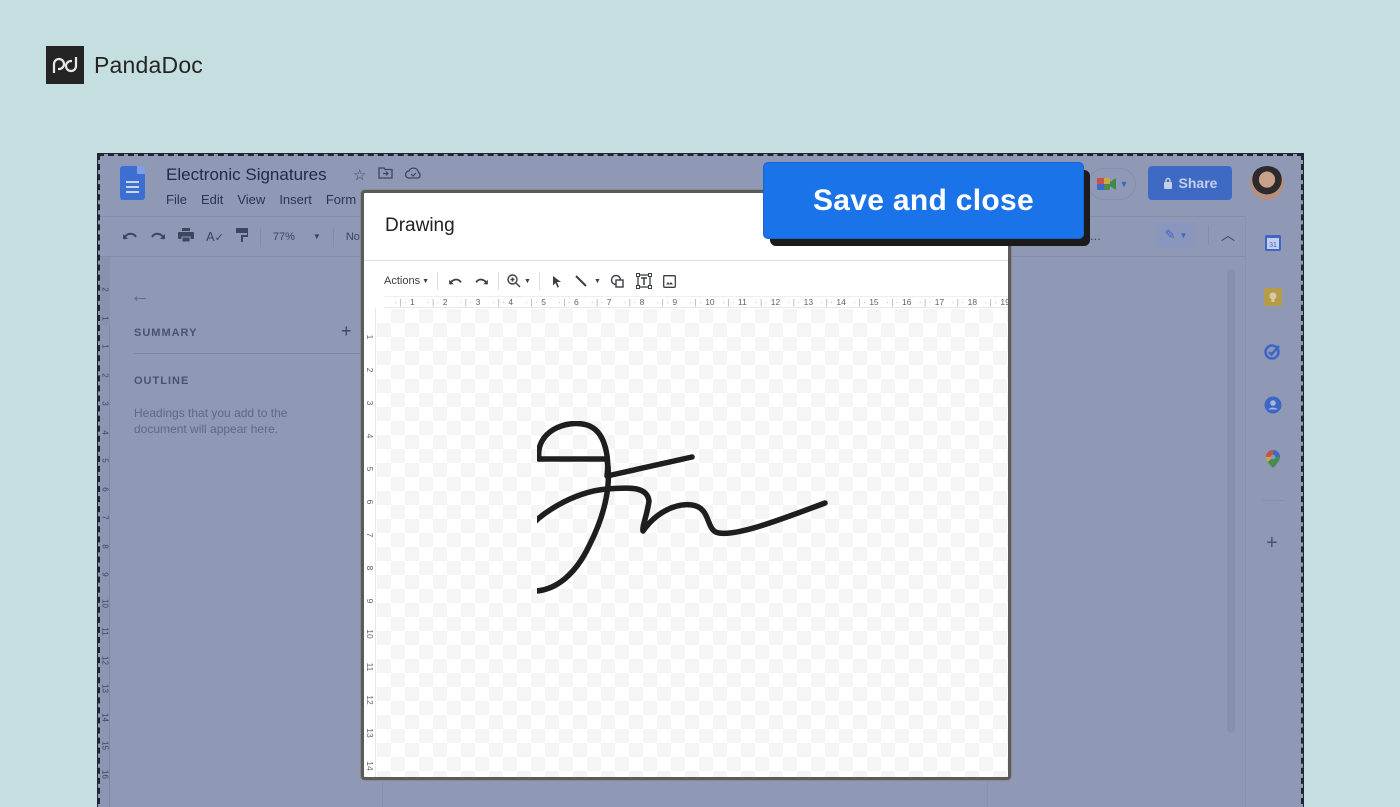 The height and width of the screenshot is (807, 1400). What do you see at coordinates (359, 175) in the screenshot?
I see `star-icon: ☆` at bounding box center [359, 175].